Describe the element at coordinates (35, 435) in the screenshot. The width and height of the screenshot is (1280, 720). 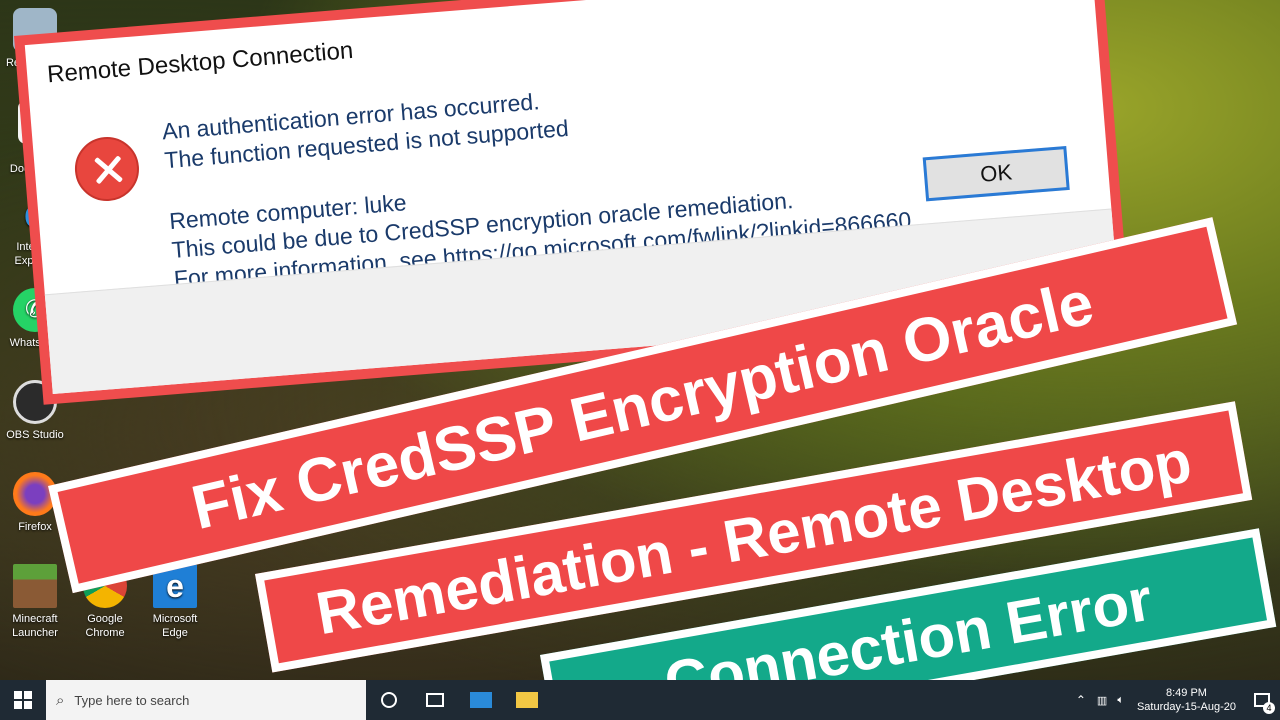
I see `desktop-icon-label: OBS Studio` at that location.